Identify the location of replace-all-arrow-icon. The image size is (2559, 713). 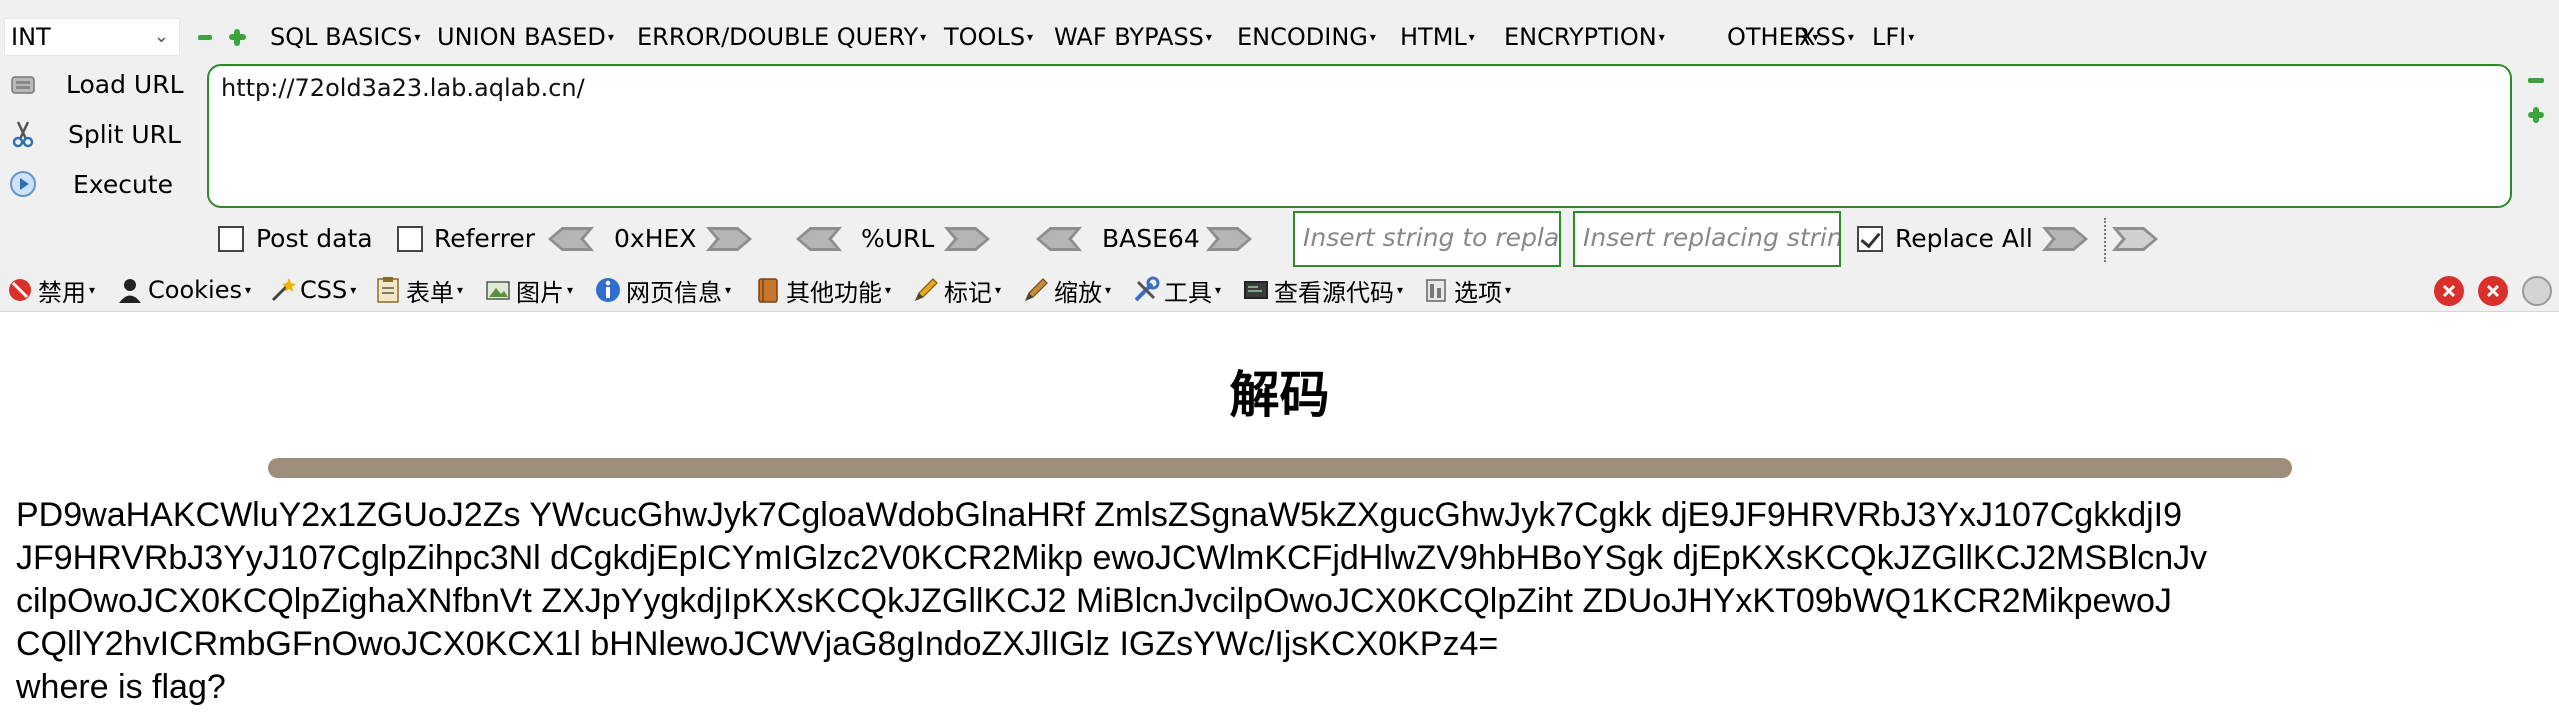
(2135, 239).